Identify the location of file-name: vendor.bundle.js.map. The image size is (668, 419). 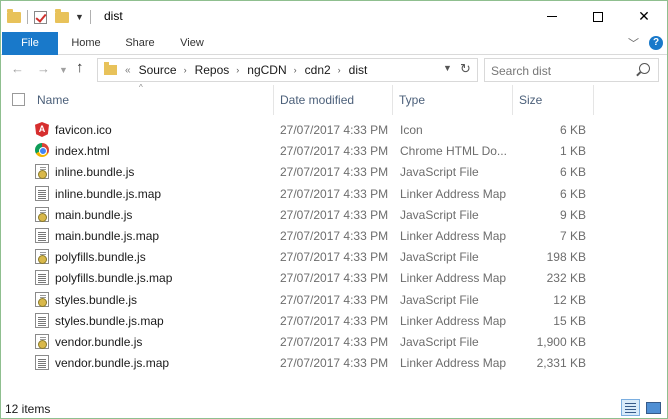
(112, 363).